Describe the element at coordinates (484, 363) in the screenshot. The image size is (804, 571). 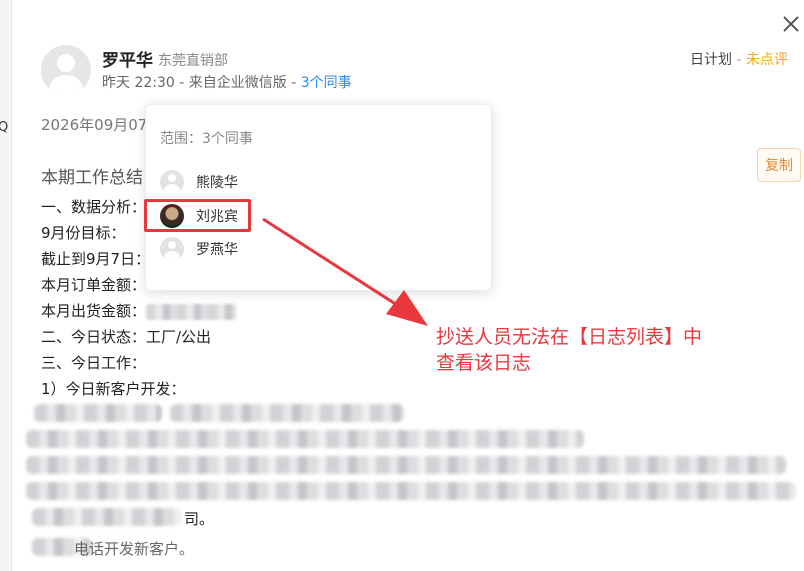
I see `annotation-line: 查看该日志` at that location.